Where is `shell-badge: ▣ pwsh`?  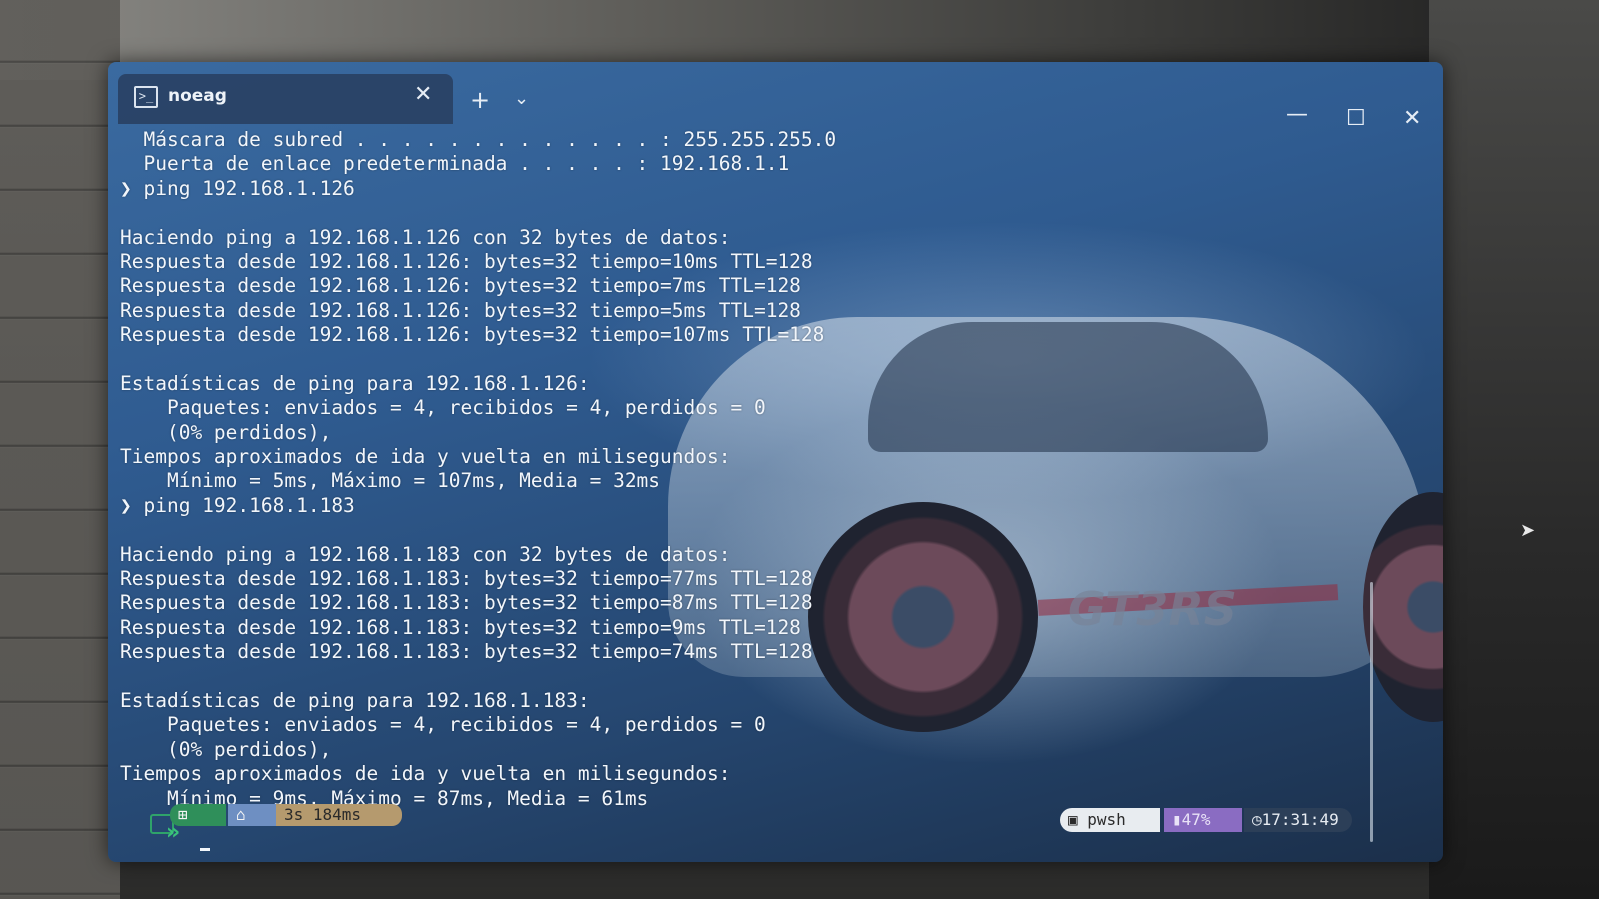 shell-badge: ▣ pwsh is located at coordinates (1110, 820).